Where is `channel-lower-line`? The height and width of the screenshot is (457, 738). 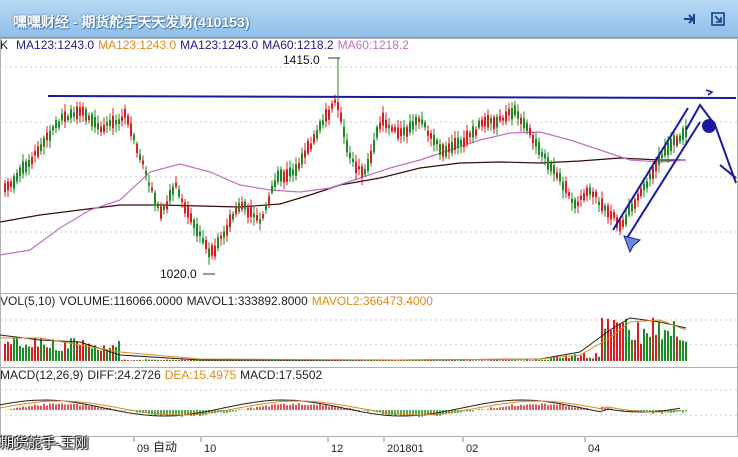
channel-lower-line is located at coordinates (663, 180).